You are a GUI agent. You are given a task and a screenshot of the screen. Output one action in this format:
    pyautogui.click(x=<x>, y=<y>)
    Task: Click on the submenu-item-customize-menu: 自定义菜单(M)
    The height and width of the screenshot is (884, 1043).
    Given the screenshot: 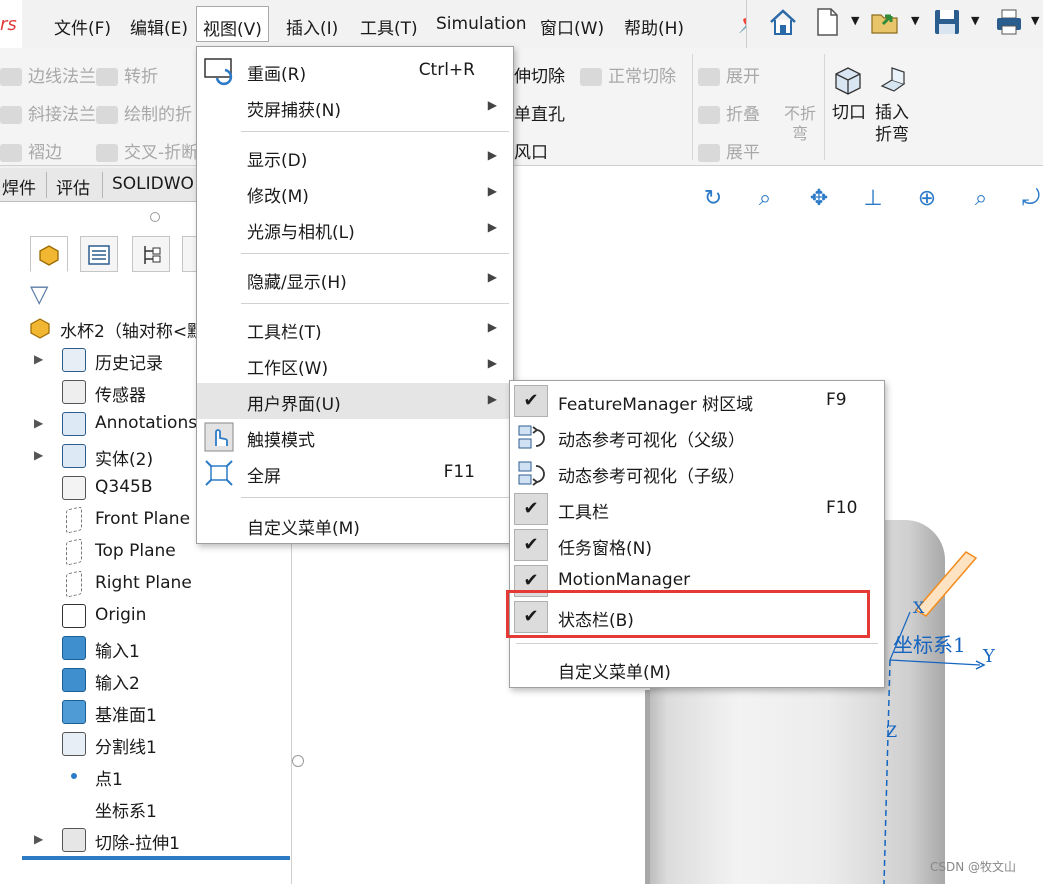 What is the action you would take?
    pyautogui.click(x=697, y=669)
    